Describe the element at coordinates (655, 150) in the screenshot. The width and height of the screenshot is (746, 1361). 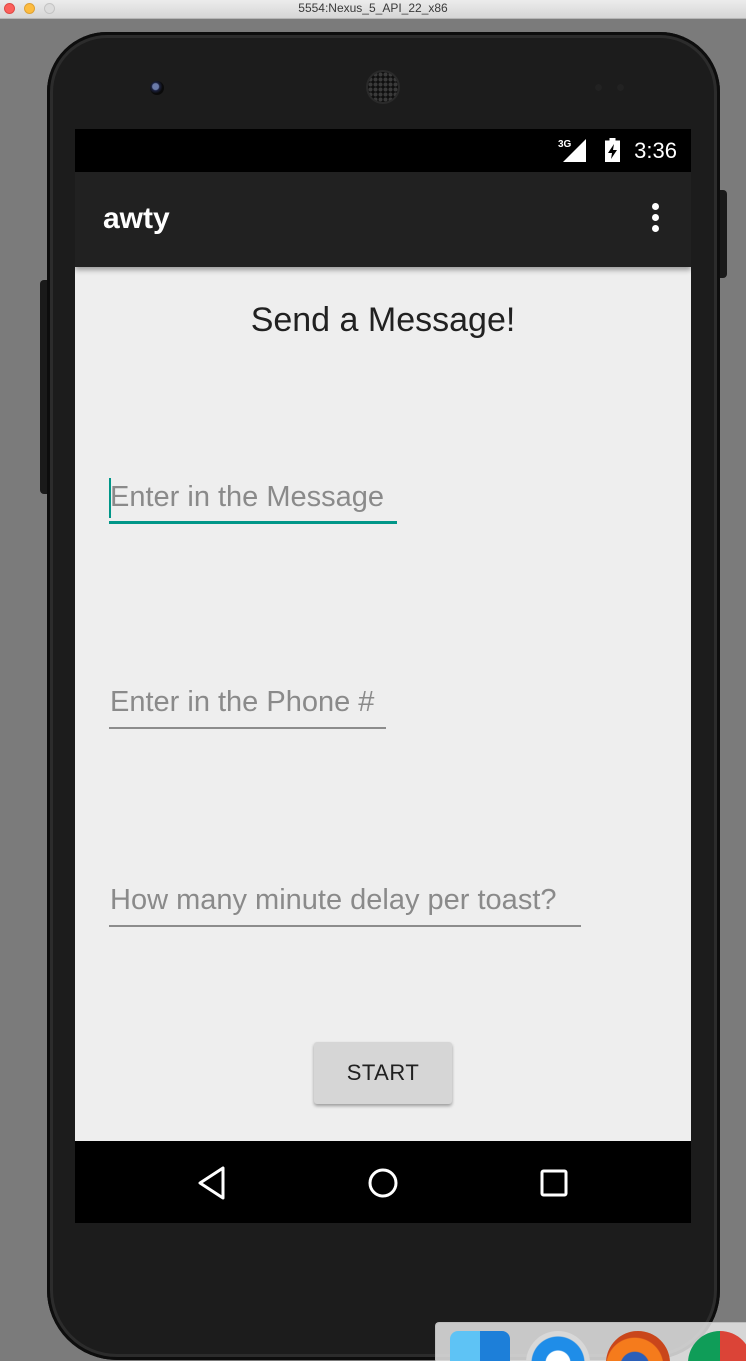
I see `status-time: 3:36` at that location.